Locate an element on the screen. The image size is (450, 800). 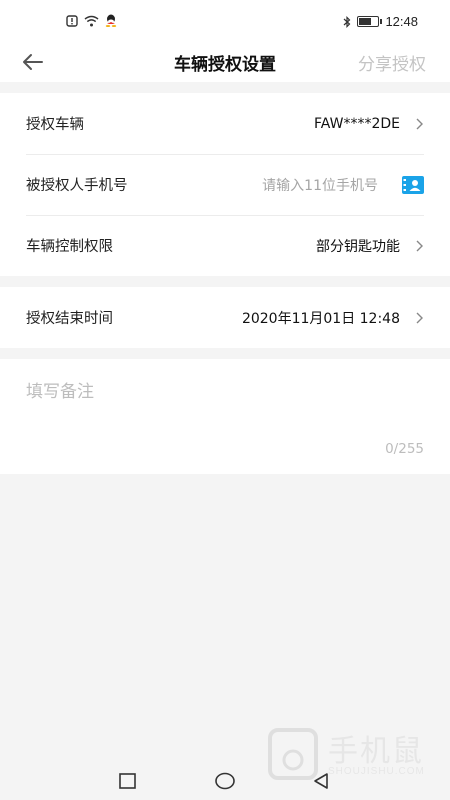
bluetooth-icon is located at coordinates (347, 21).